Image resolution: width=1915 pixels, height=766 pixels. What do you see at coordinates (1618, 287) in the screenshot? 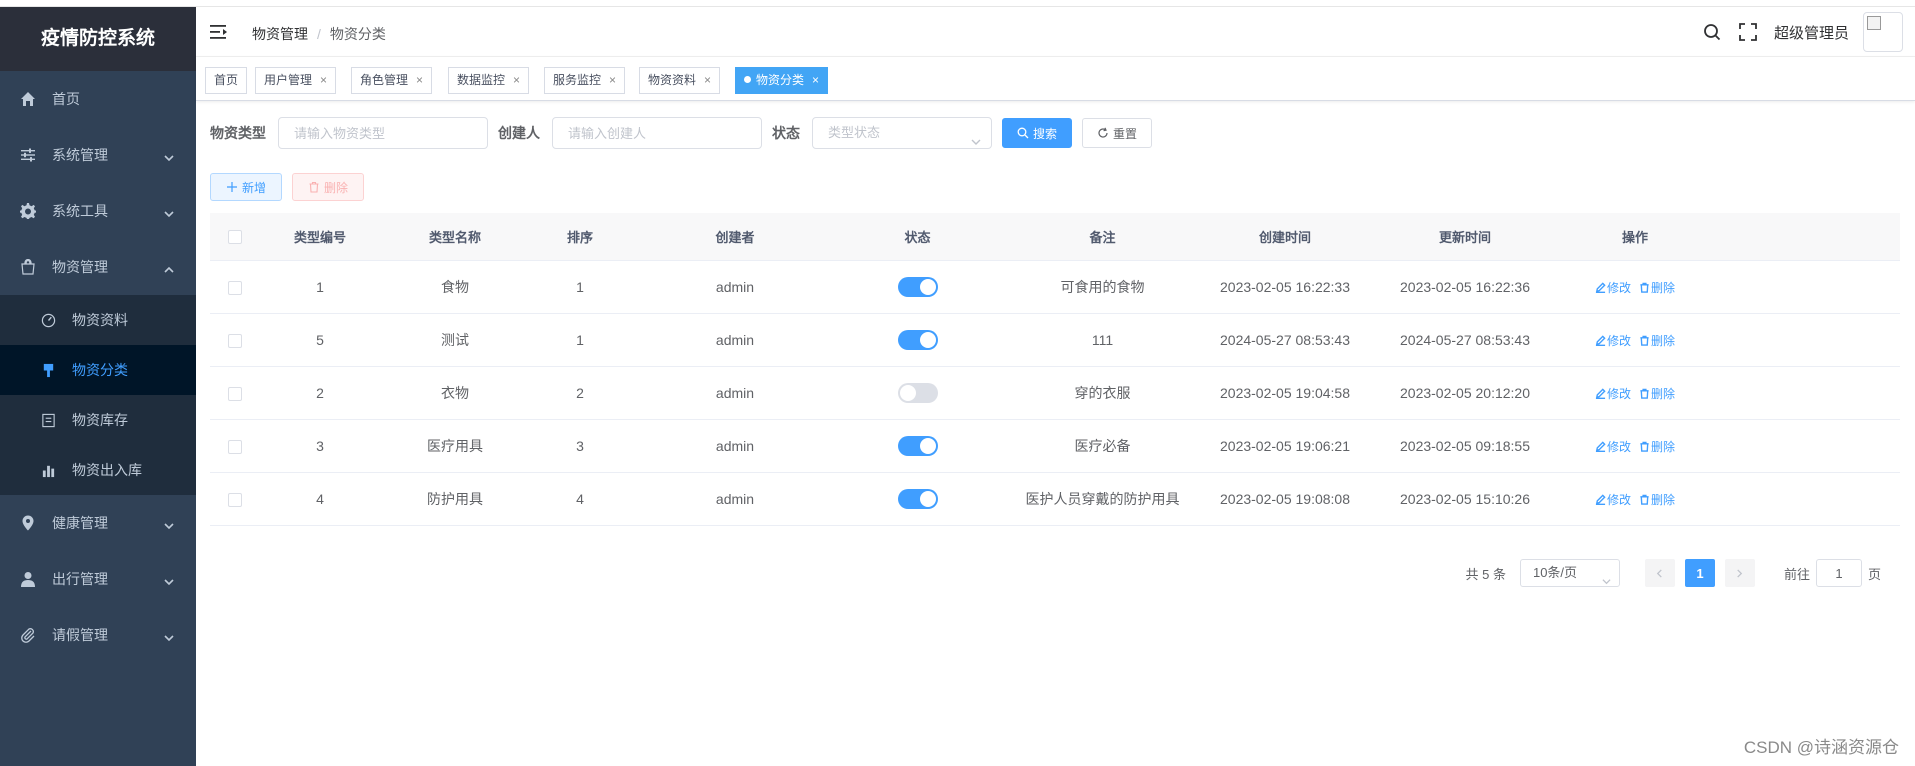
I see `edit-link-label: 修改` at bounding box center [1618, 287].